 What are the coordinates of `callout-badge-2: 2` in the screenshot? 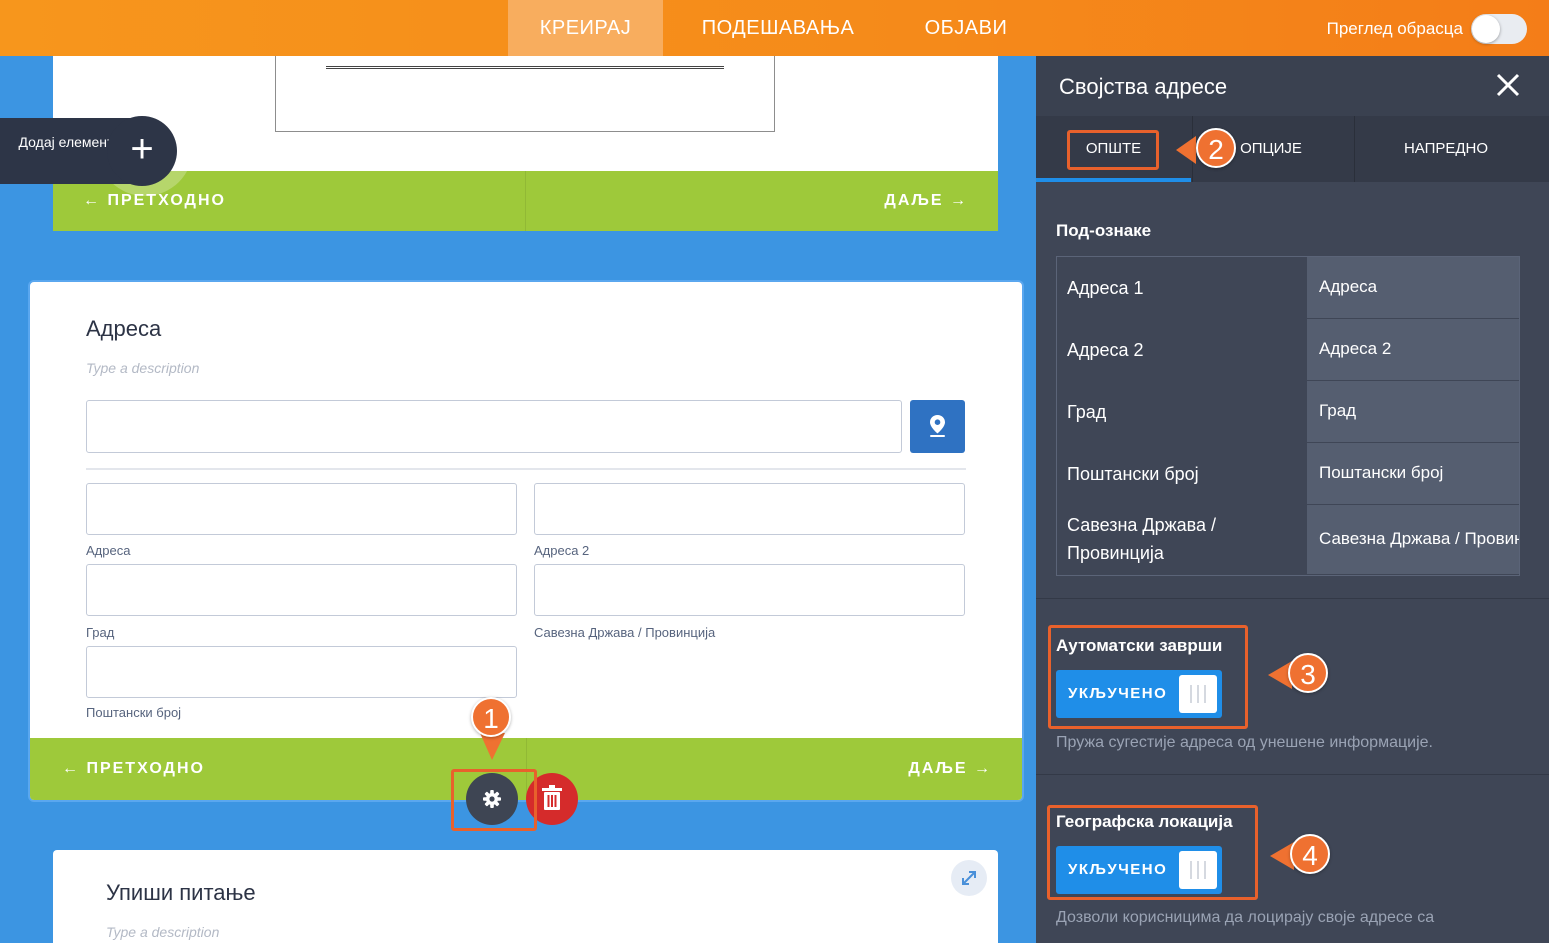 It's located at (1216, 148).